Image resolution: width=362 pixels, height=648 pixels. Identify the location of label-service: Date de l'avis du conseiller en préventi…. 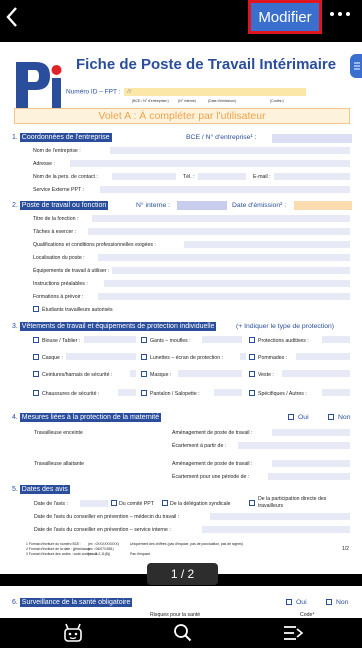
(102, 530).